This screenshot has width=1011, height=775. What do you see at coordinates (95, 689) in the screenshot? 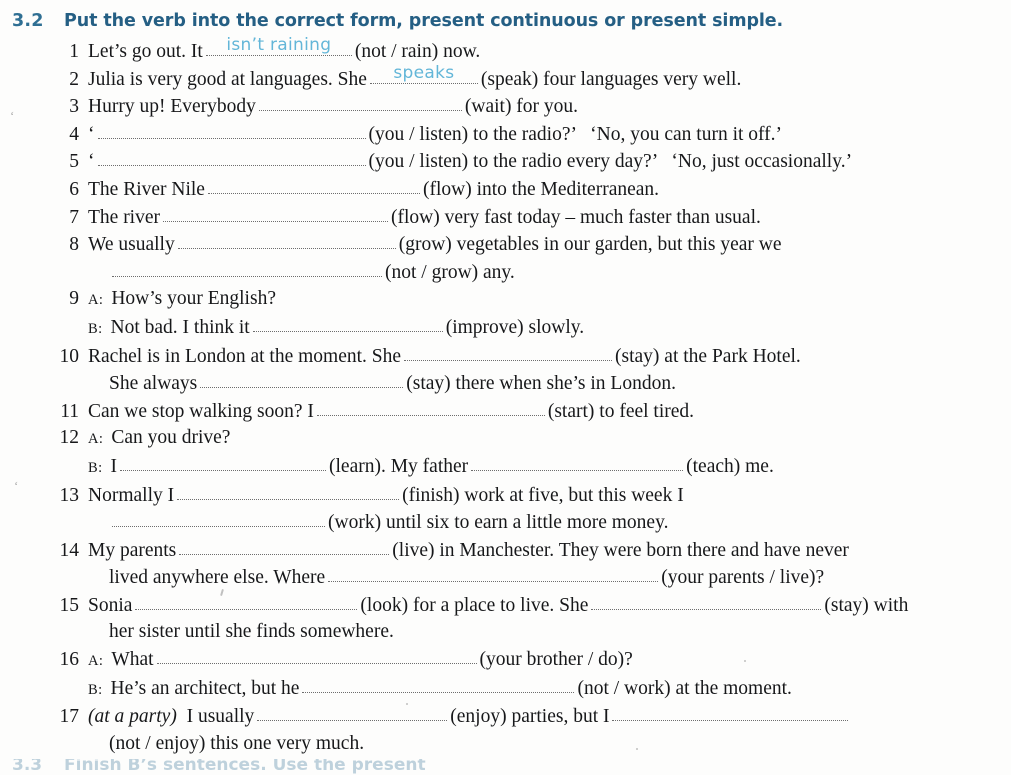
I see `speaker-label: B:` at bounding box center [95, 689].